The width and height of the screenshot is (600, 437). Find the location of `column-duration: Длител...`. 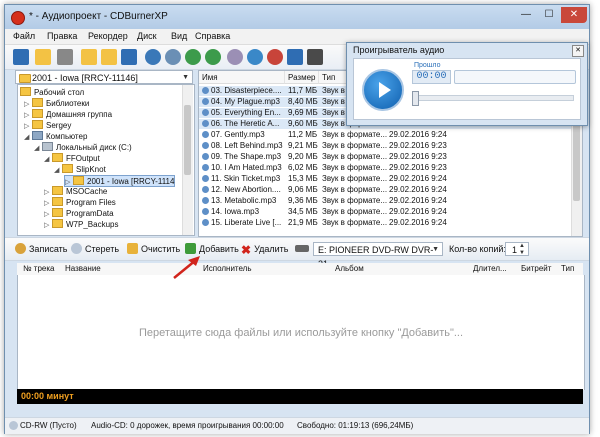

column-duration: Длител... is located at coordinates (490, 268).